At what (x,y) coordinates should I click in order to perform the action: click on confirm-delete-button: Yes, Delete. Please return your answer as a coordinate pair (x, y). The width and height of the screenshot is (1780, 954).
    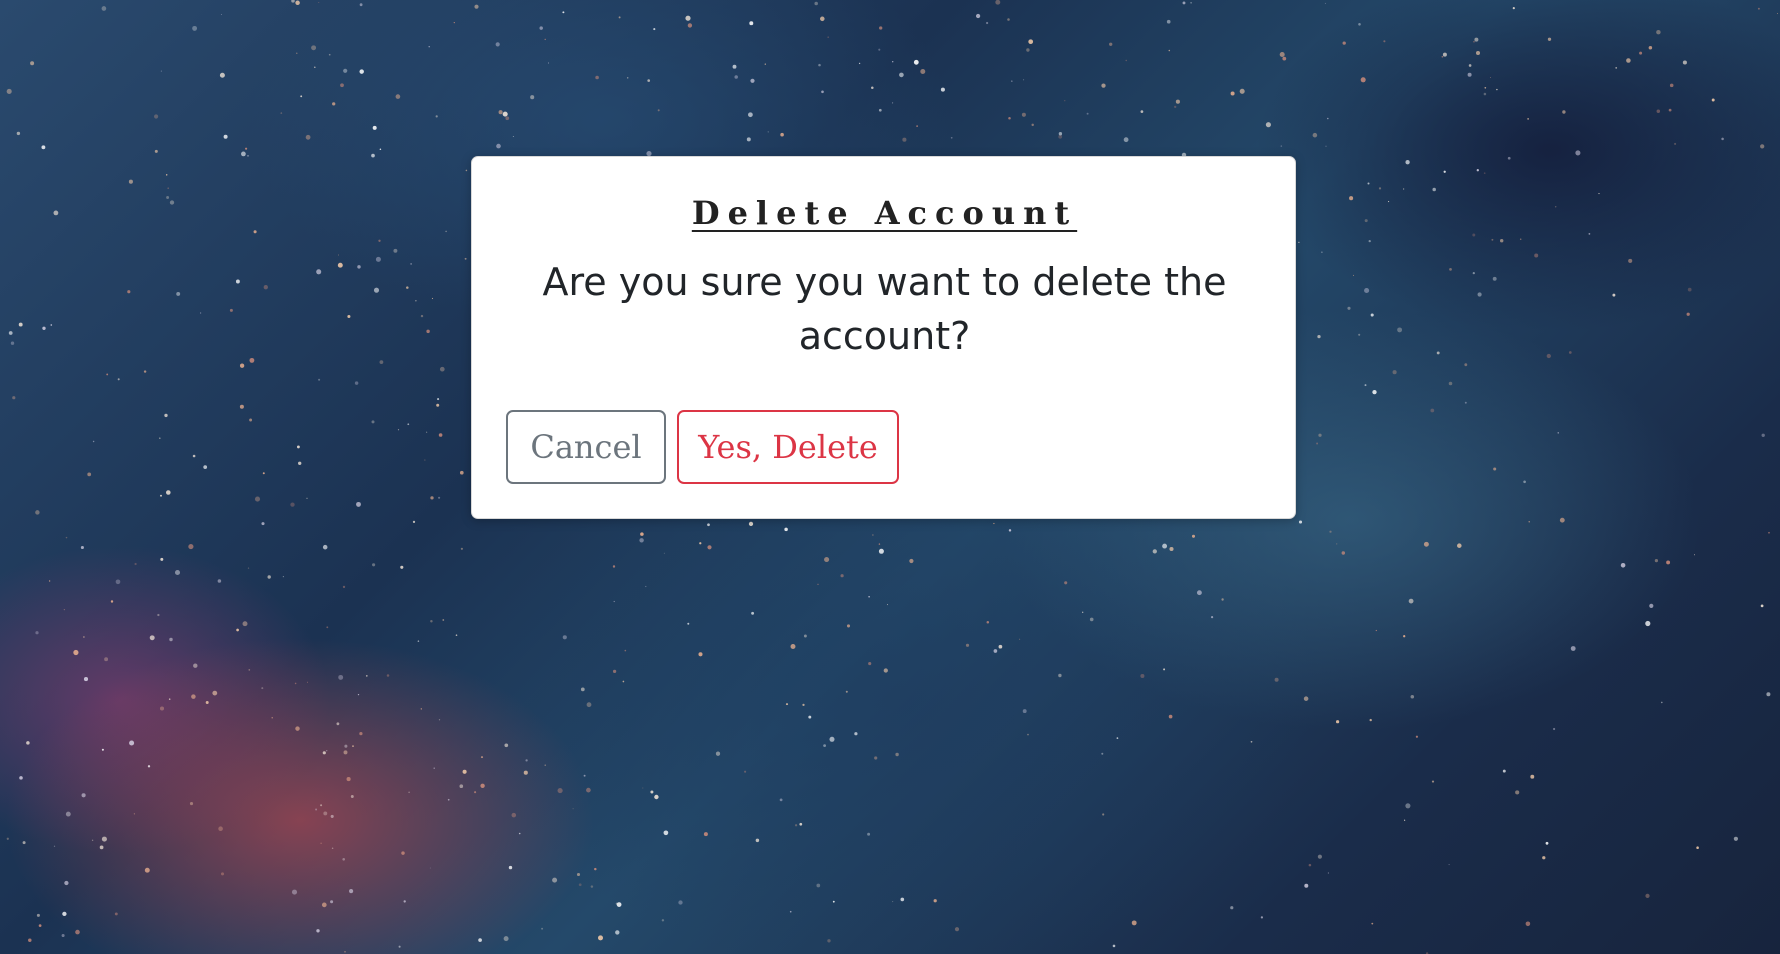
    Looking at the image, I should click on (788, 447).